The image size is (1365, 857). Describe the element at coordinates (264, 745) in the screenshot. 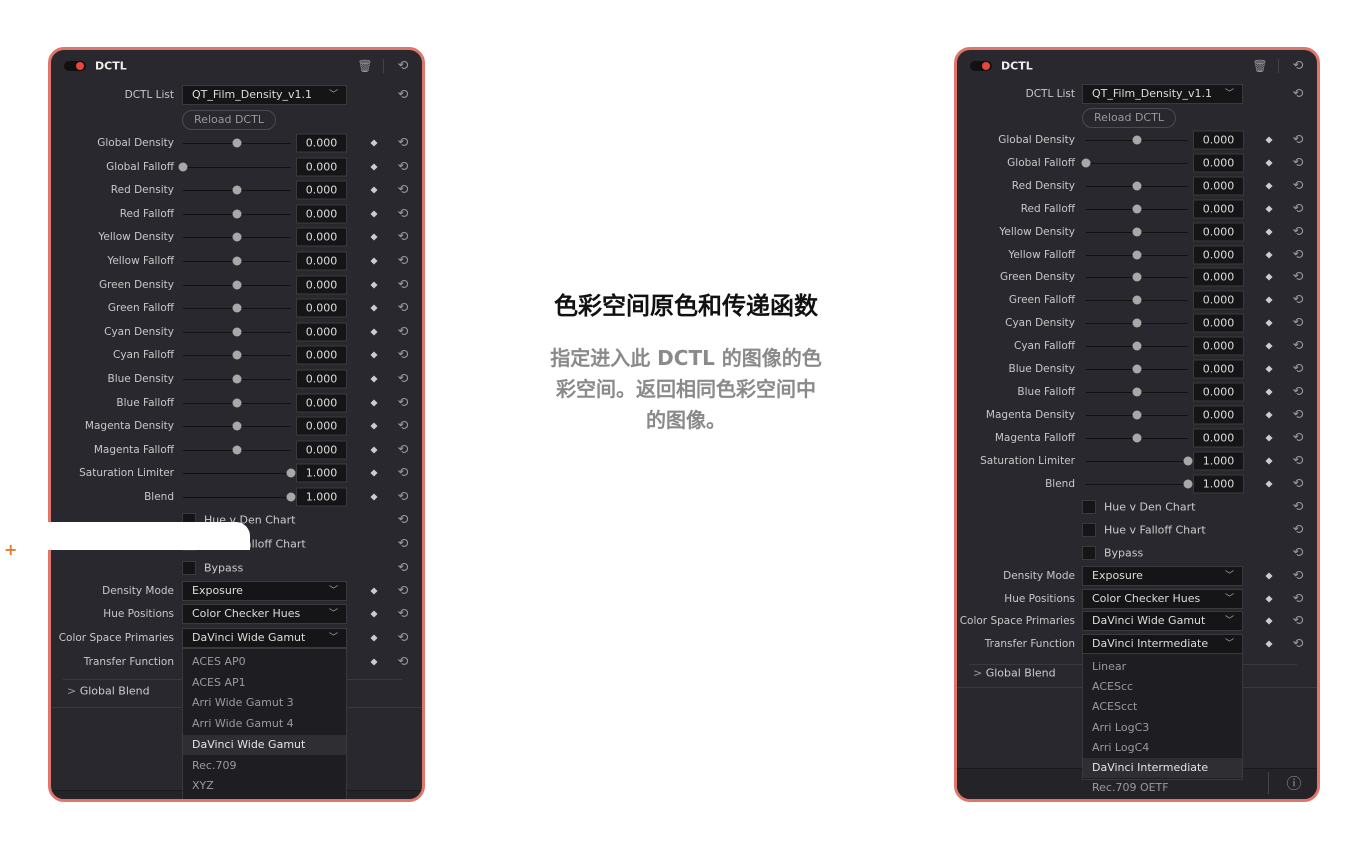

I see `menu-item: DaVinci Wide Gamut` at that location.